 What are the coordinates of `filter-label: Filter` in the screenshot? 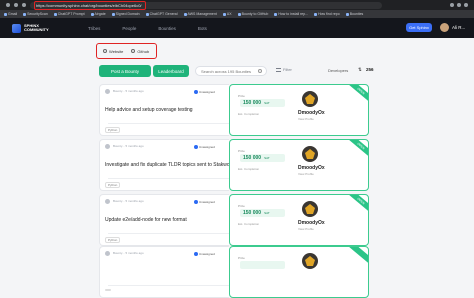 It's located at (287, 69).